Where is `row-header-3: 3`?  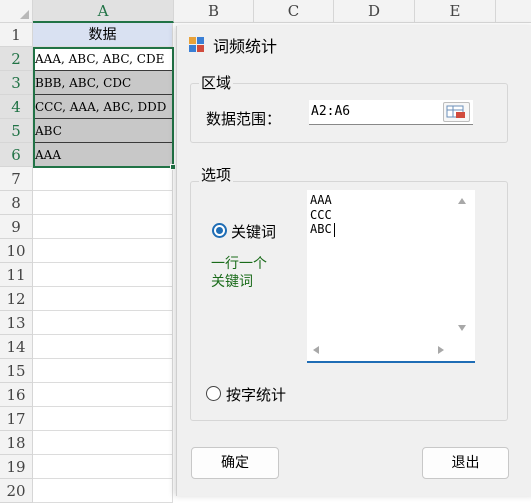 row-header-3: 3 is located at coordinates (16, 83).